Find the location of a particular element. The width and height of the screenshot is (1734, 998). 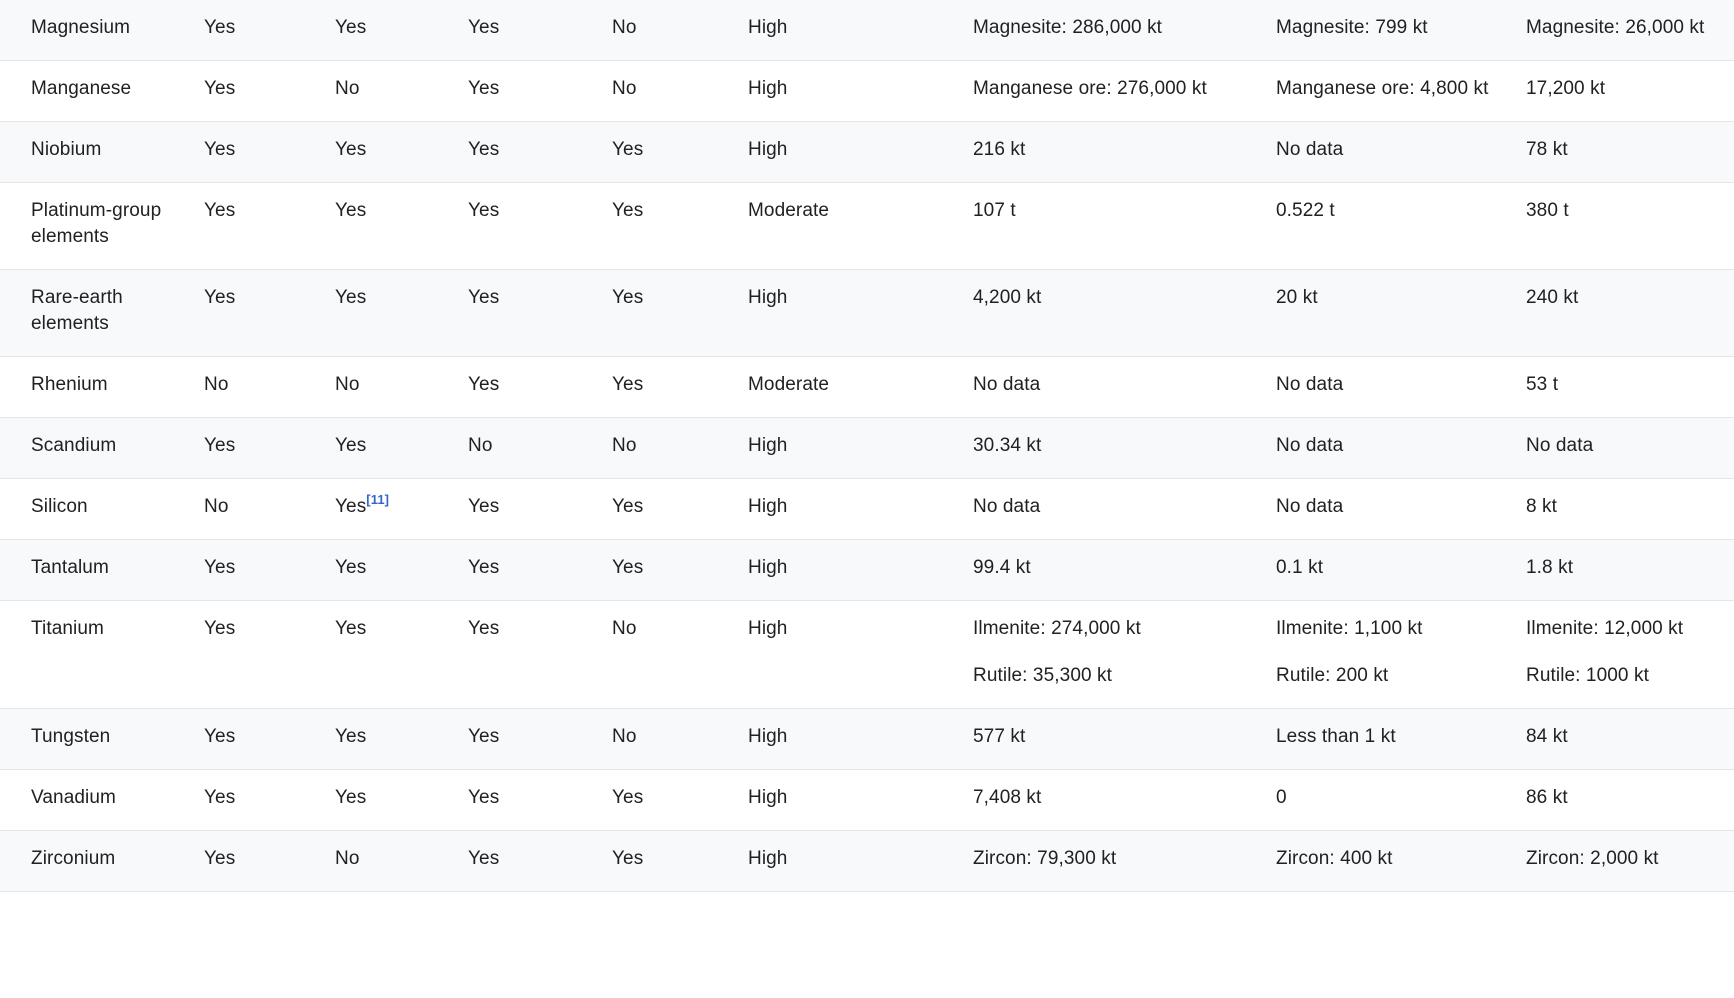

cell-text: Rutile: 200 kt is located at coordinates (1332, 675).